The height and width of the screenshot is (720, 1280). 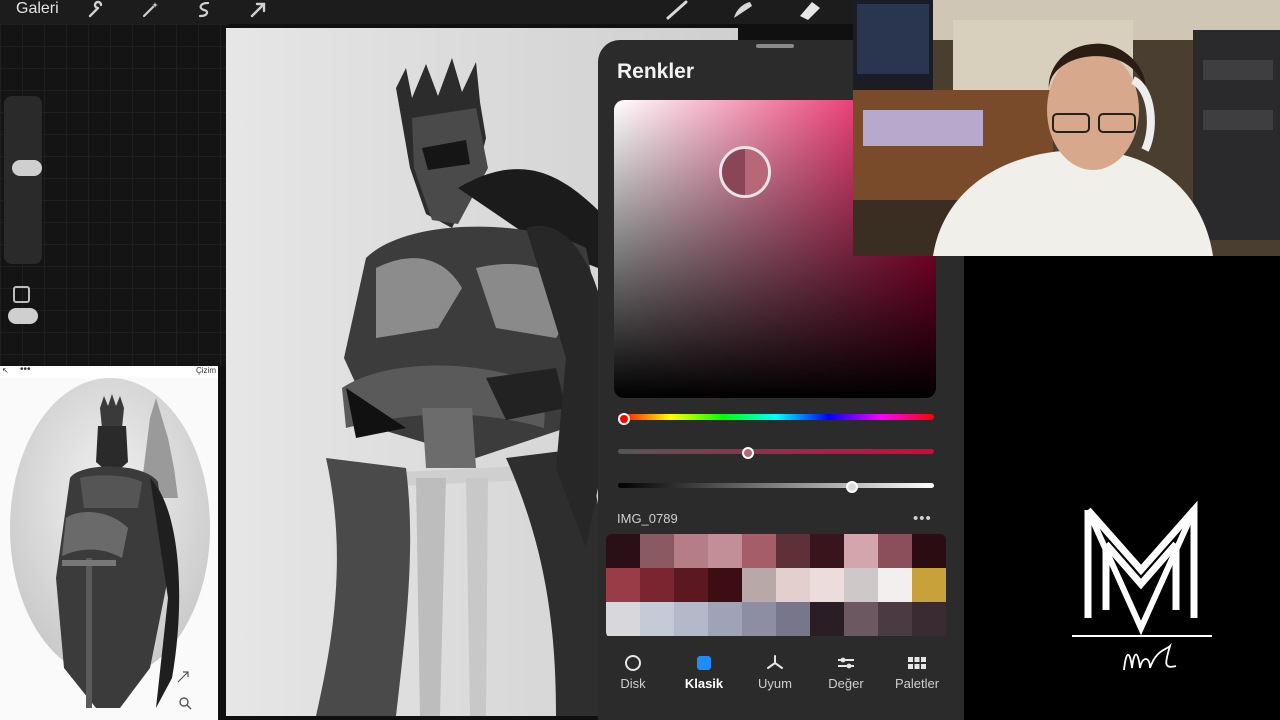 I want to click on more-icon: •••, so click(x=25, y=370).